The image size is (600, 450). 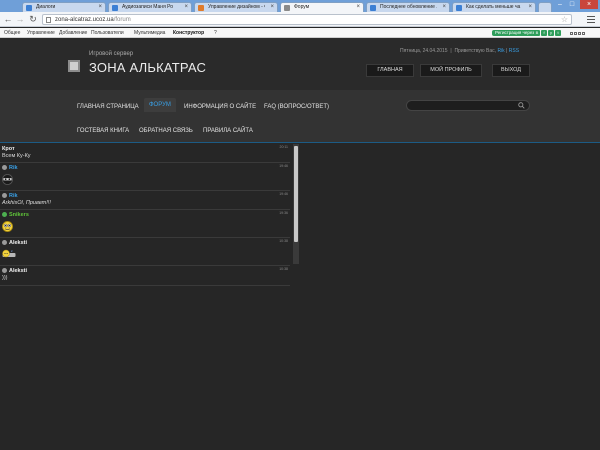 What do you see at coordinates (296, 194) in the screenshot?
I see `chat-scrollbar-thumb` at bounding box center [296, 194].